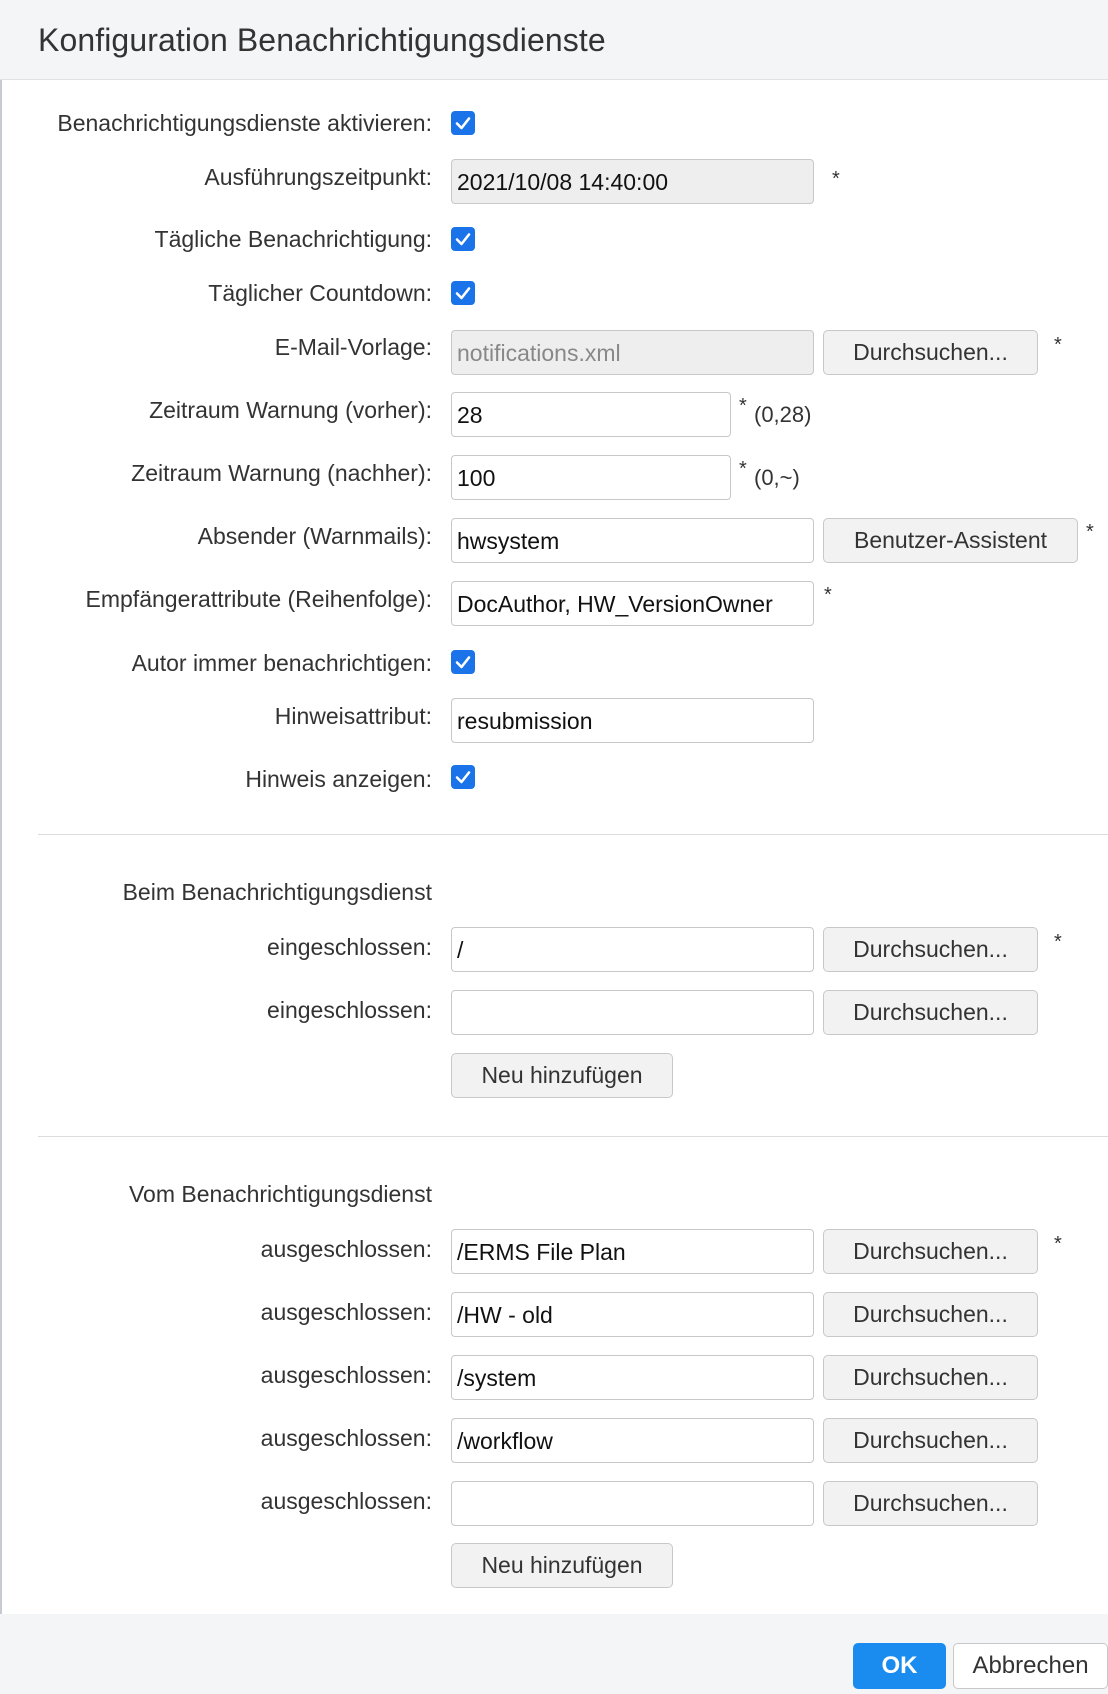 Image resolution: width=1108 pixels, height=1694 pixels. Describe the element at coordinates (338, 779) in the screenshot. I see `show-hint-label: Hinweis anzeigen:` at that location.